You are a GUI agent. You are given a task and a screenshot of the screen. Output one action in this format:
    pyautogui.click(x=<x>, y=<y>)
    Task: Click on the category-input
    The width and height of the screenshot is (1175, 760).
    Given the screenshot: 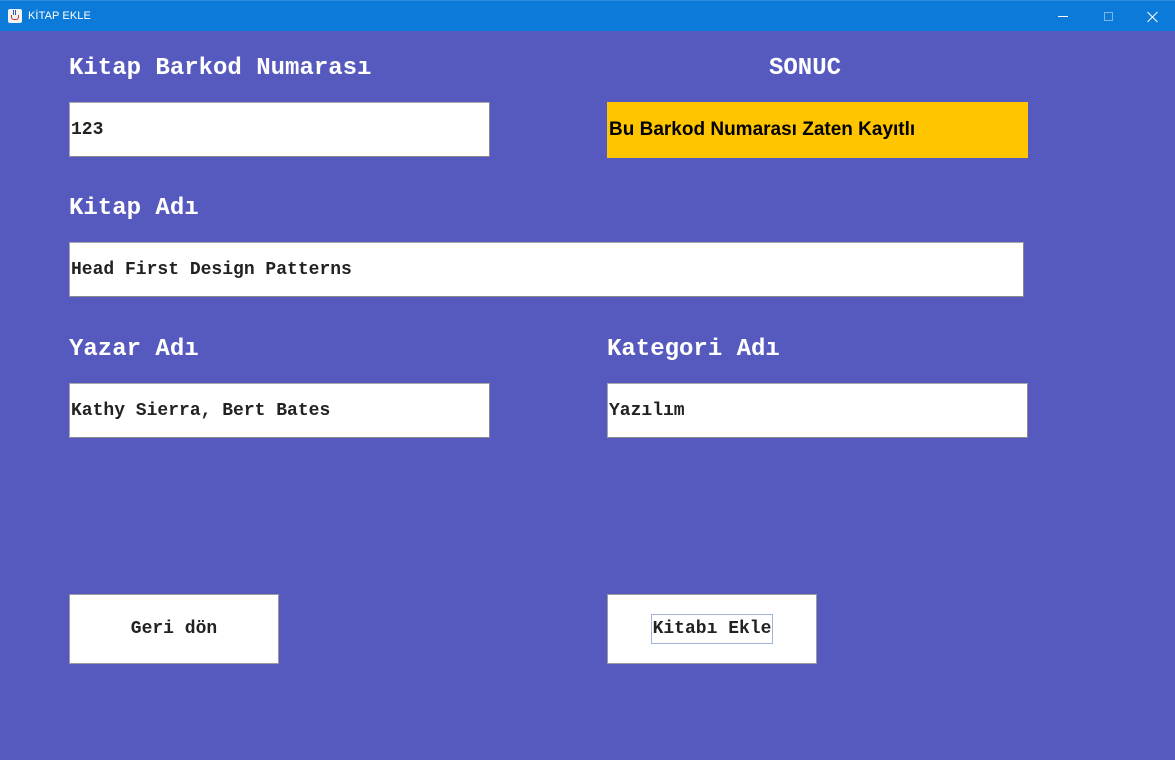 What is the action you would take?
    pyautogui.click(x=817, y=410)
    